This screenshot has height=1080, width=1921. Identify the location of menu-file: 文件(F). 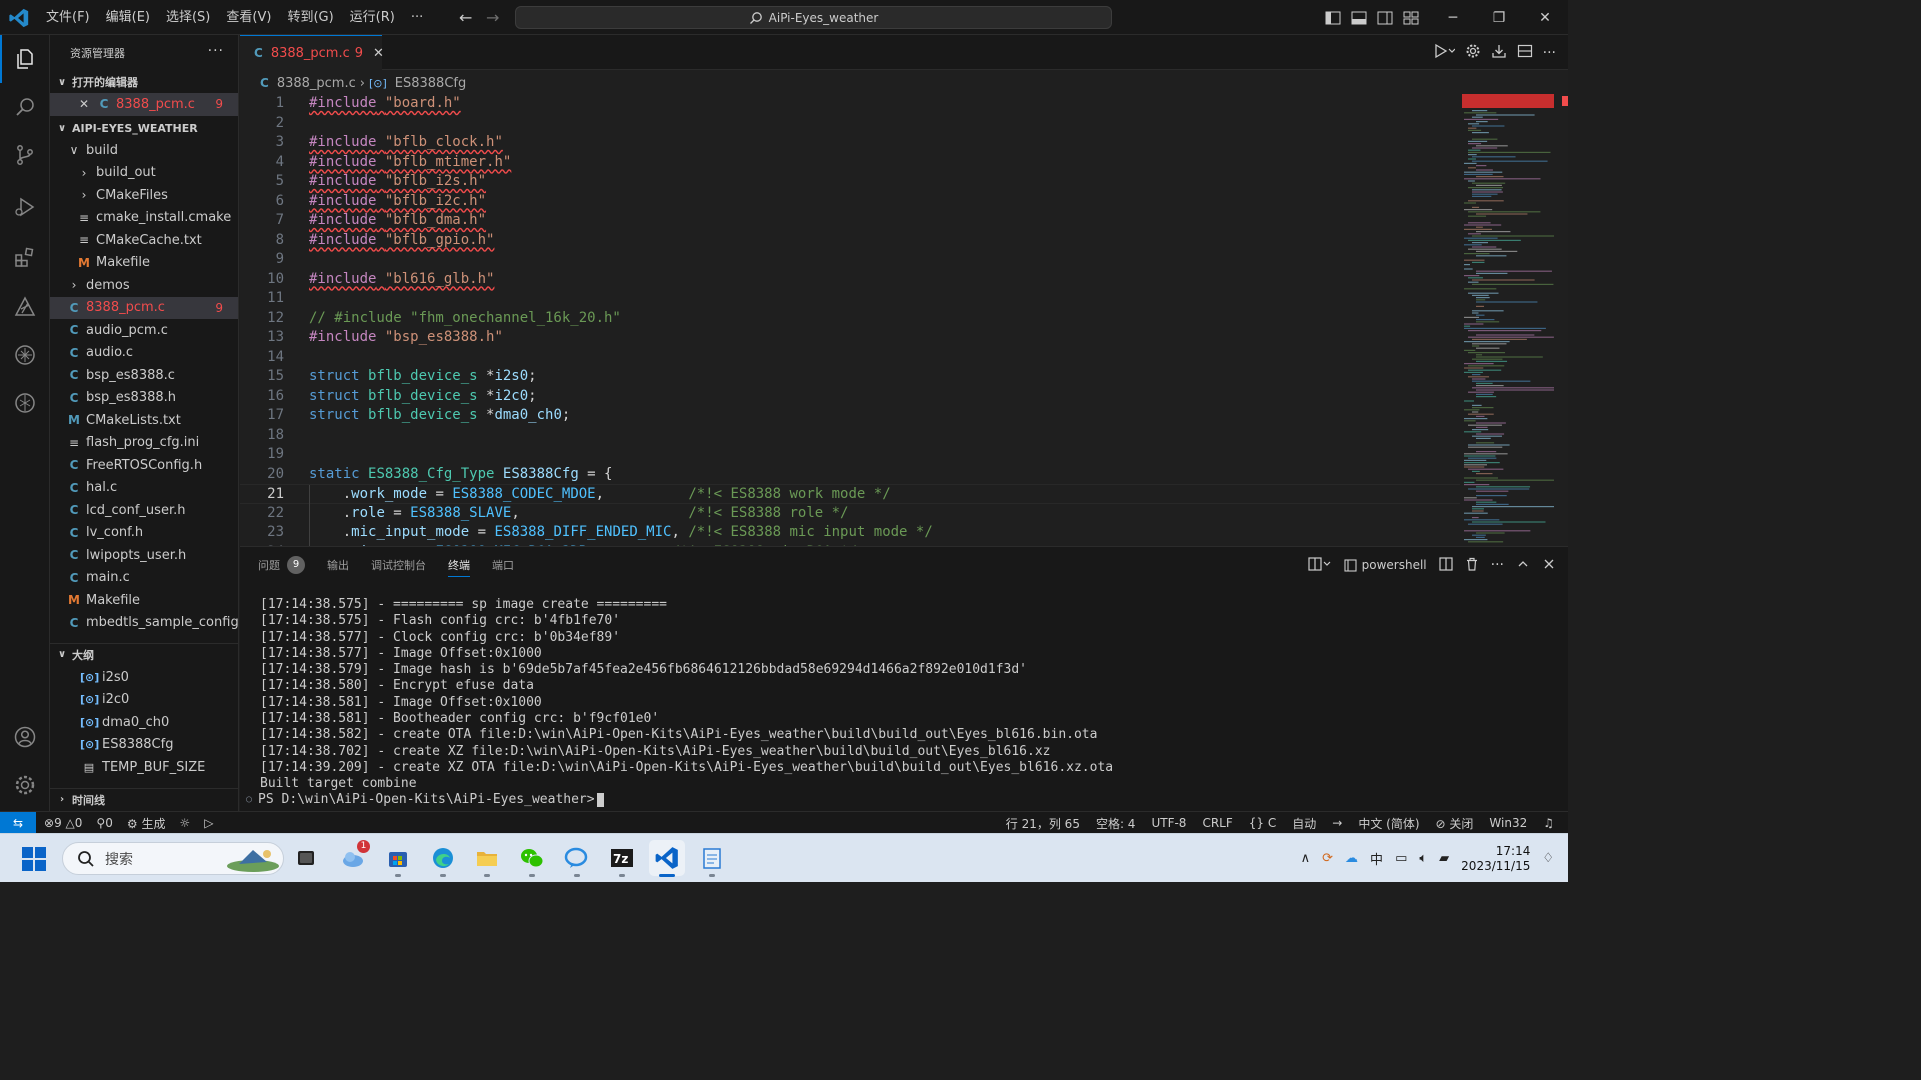
(68, 17).